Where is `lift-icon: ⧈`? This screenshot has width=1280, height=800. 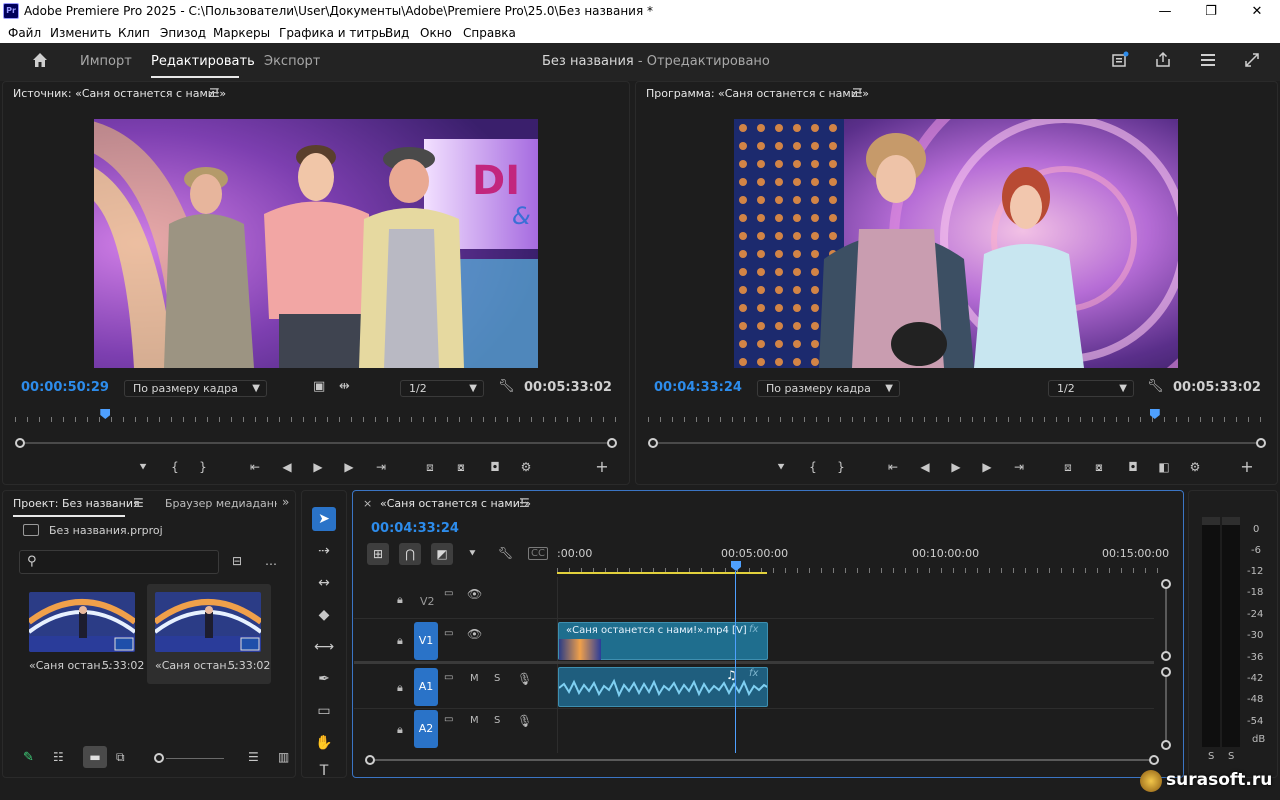
lift-icon: ⧈ is located at coordinates (1068, 467).